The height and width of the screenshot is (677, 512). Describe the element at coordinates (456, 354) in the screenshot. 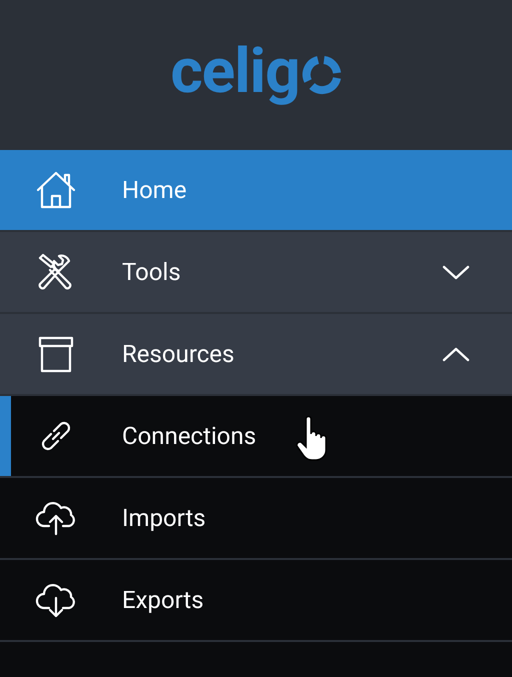

I see `chevron-up-icon` at that location.